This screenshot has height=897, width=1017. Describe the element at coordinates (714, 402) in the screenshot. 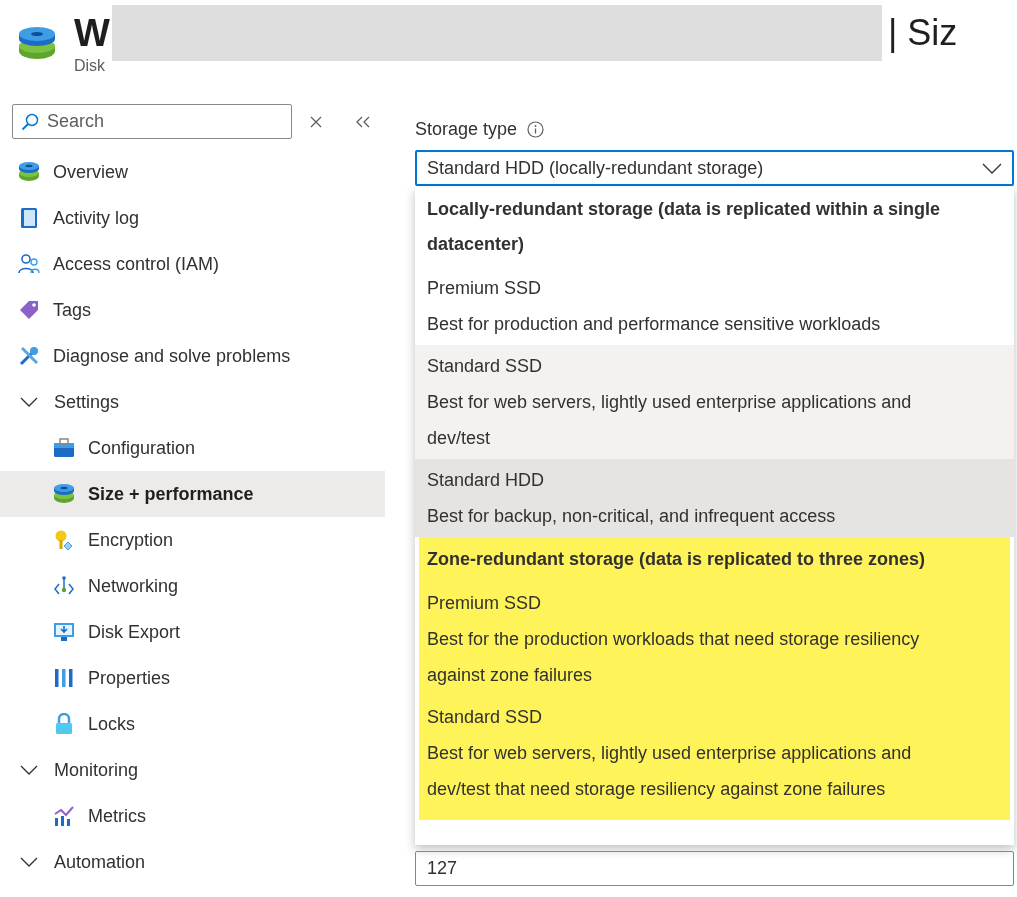

I see `dropdown-option: Standard SSD Best for web servers, lightly used enterprise applications and dev/test` at that location.